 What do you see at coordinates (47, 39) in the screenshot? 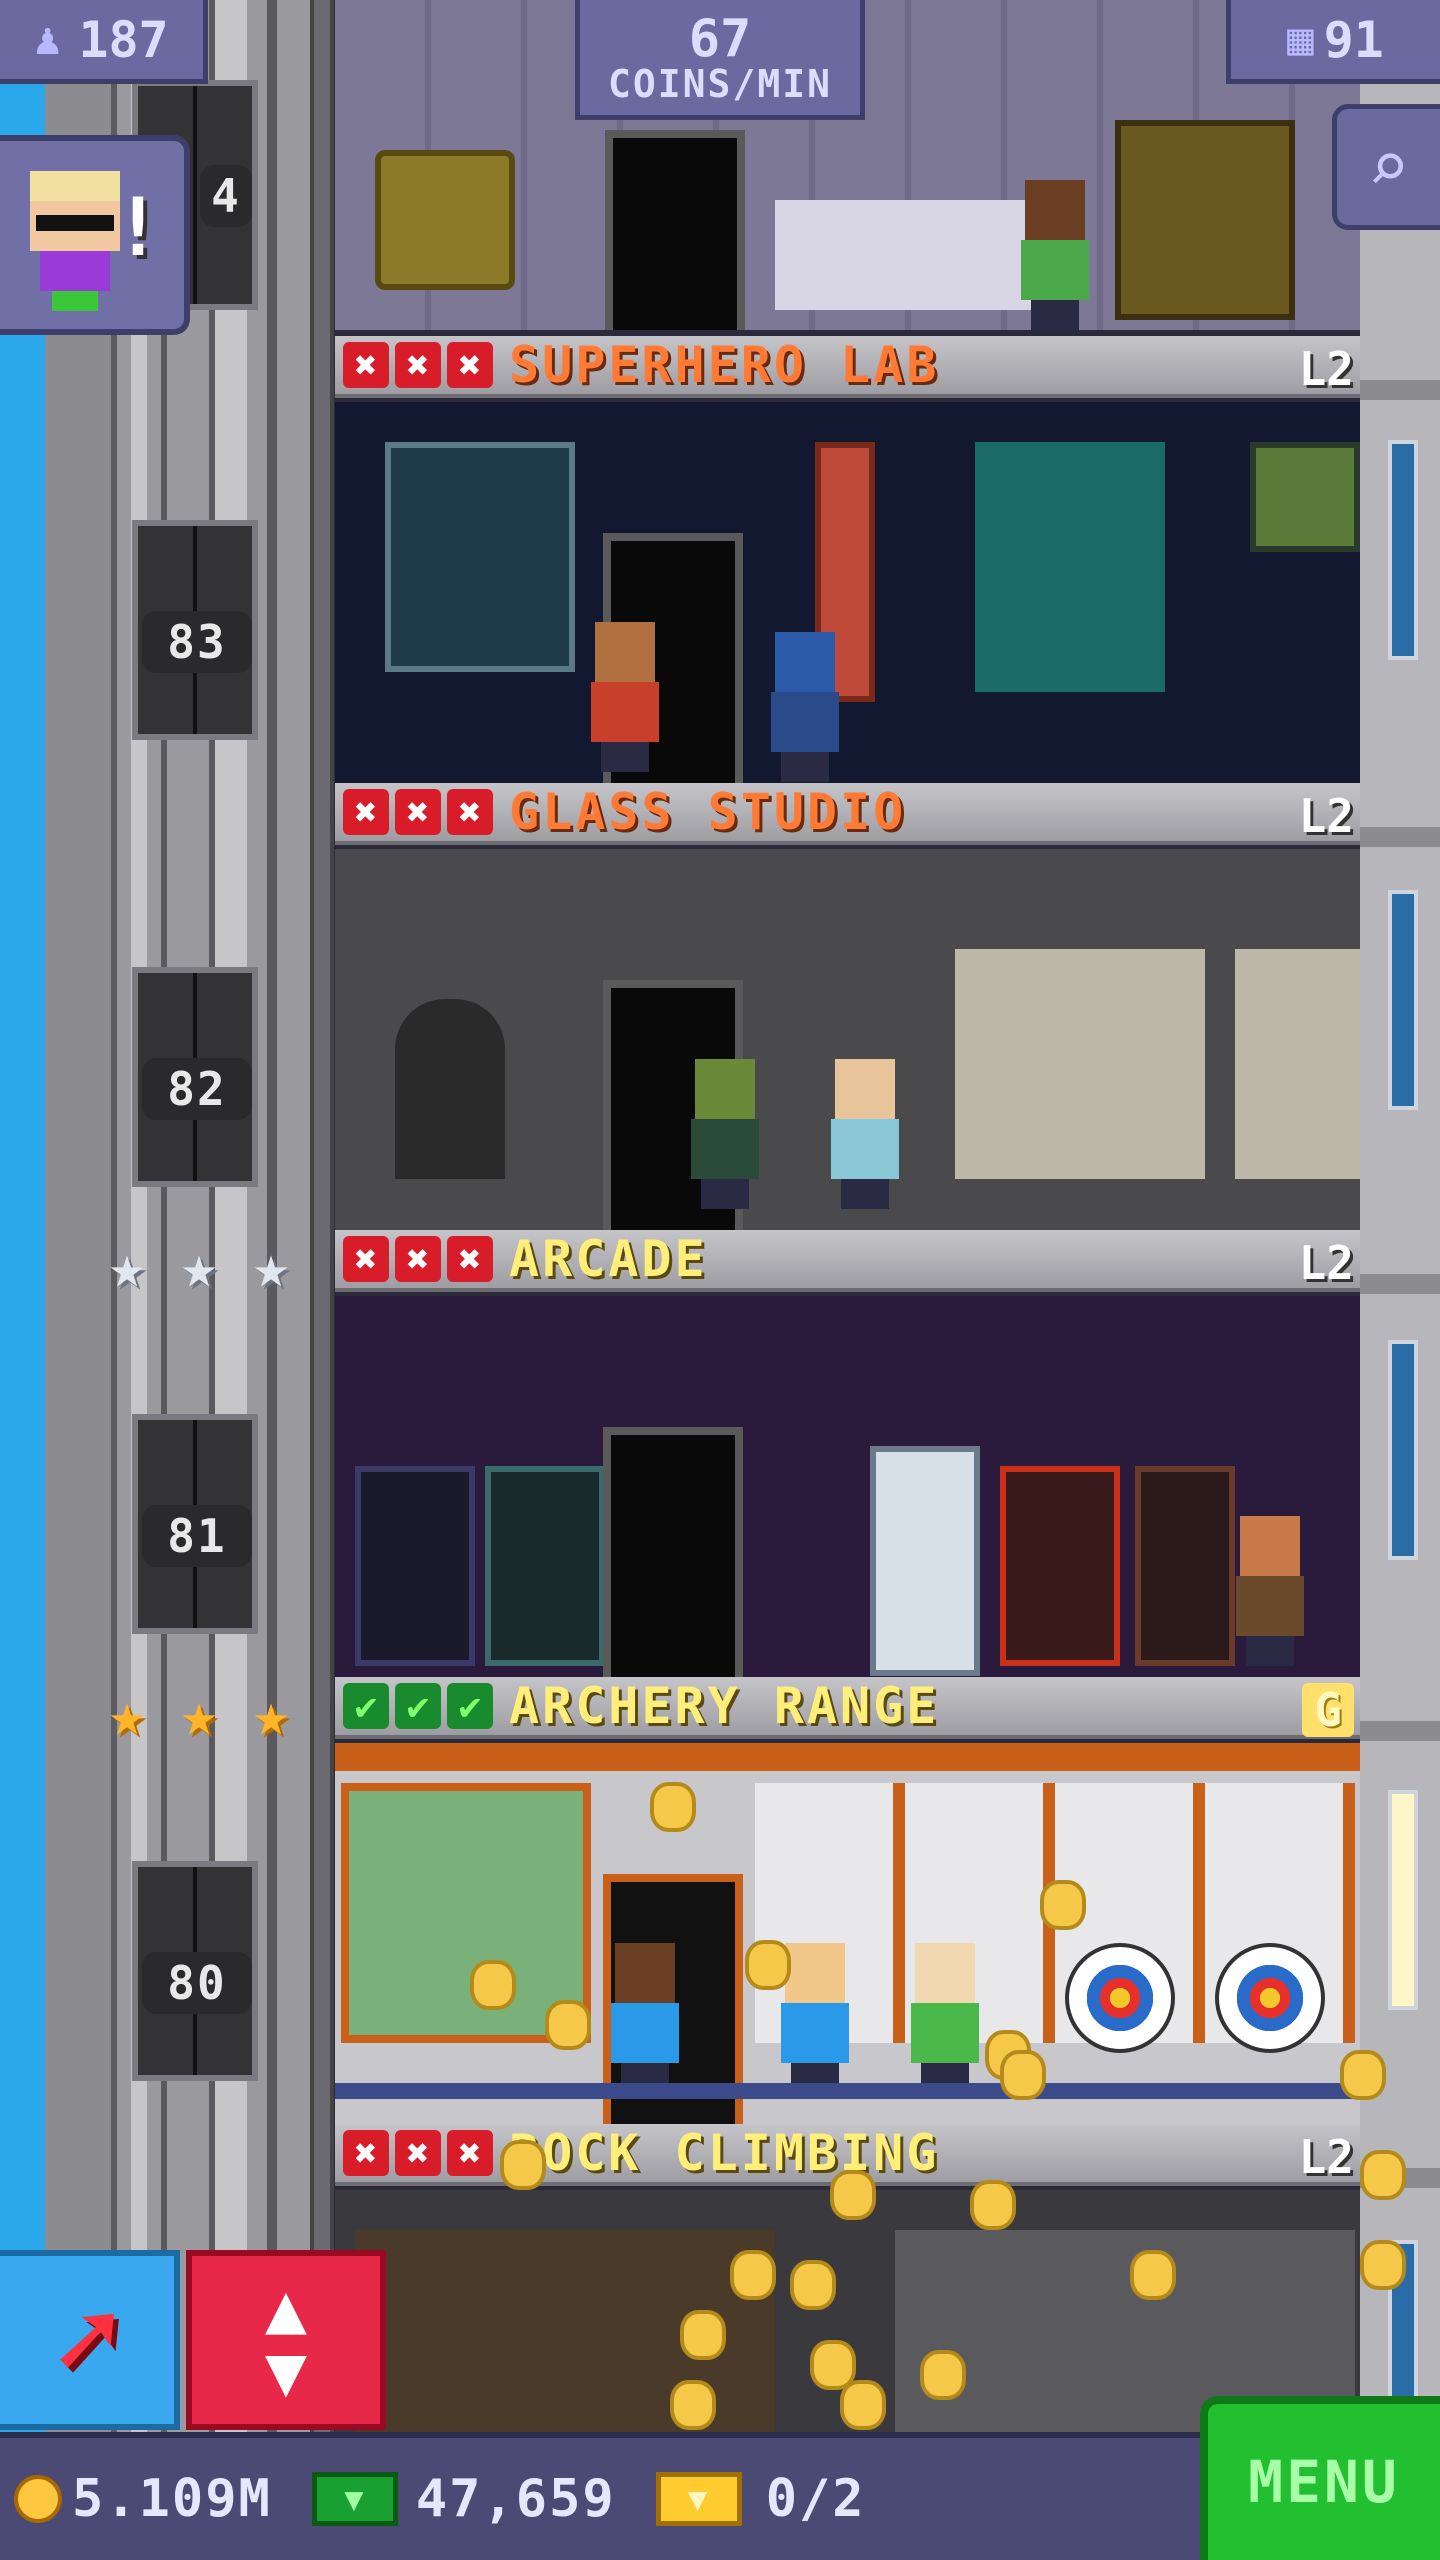
I see `person-up-icon: ♟` at bounding box center [47, 39].